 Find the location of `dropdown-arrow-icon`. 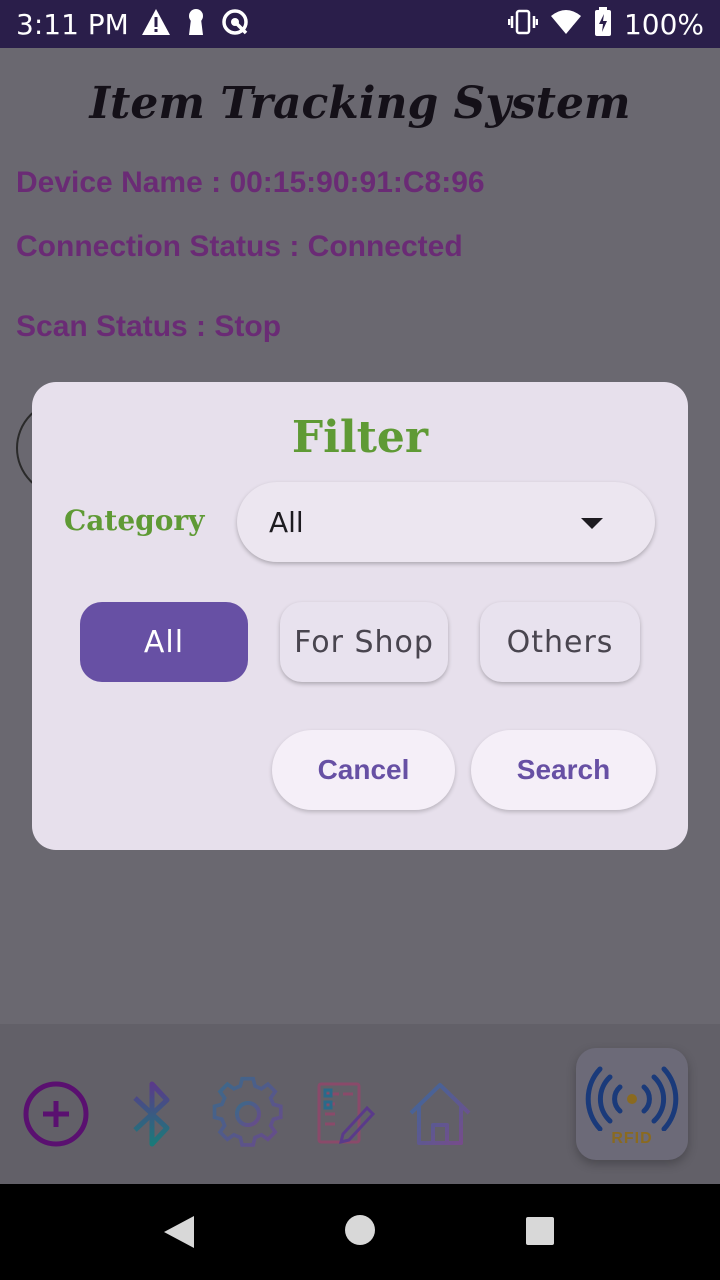

dropdown-arrow-icon is located at coordinates (592, 523).